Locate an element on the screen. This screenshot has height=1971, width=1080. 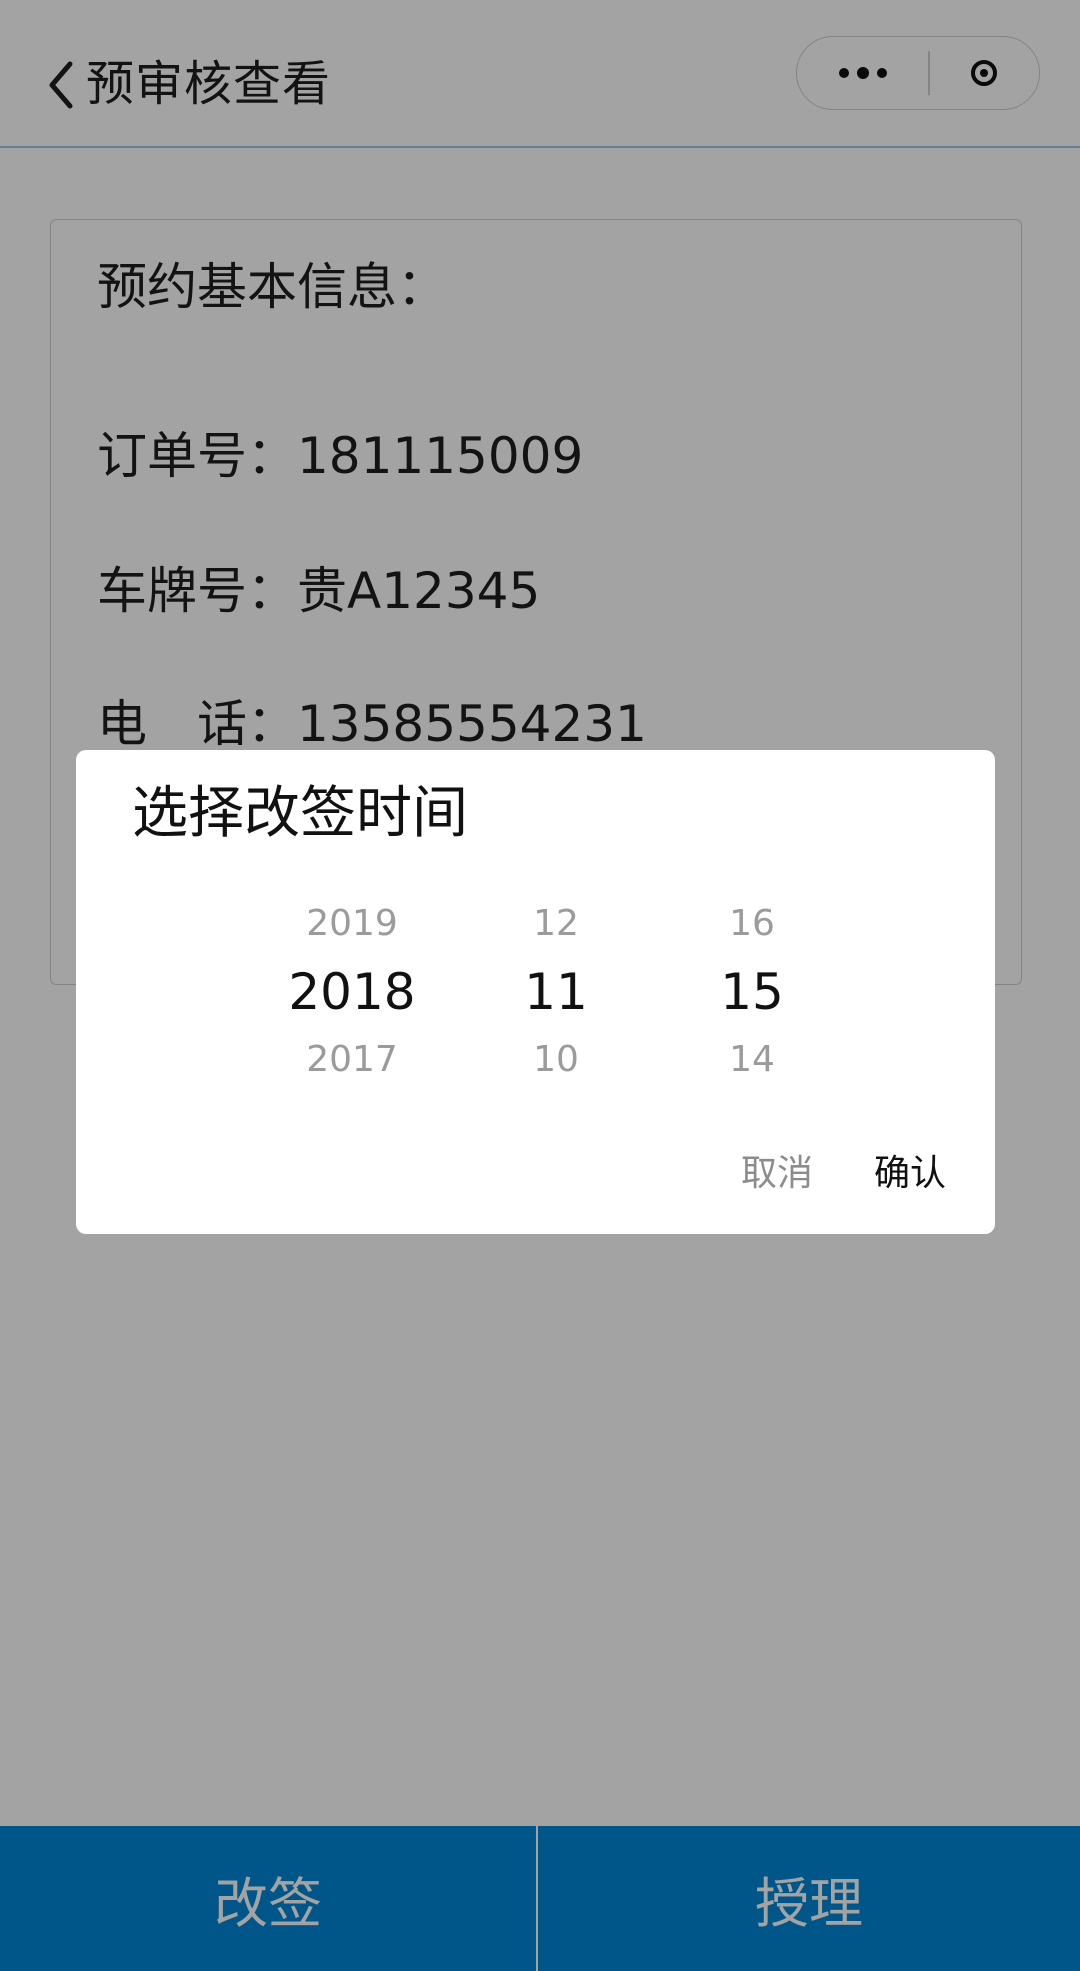
month-option-prev: 12 is located at coordinates (556, 924).